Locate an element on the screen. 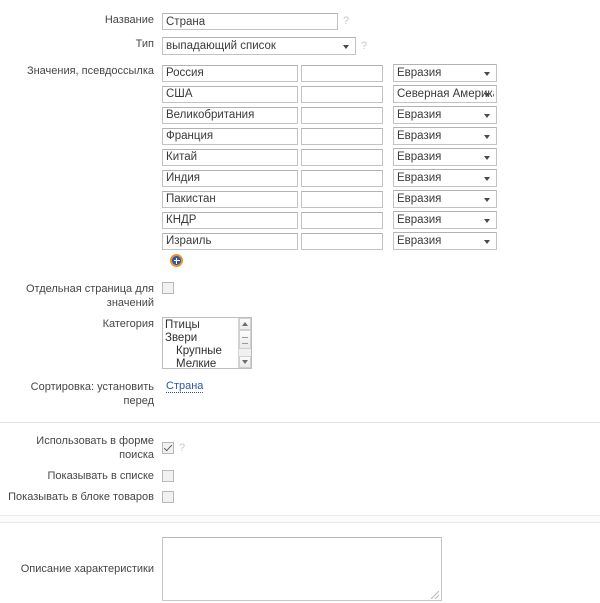 The height and width of the screenshot is (603, 600). separate-page-label: Отдельная страница для значений is located at coordinates (89, 296).